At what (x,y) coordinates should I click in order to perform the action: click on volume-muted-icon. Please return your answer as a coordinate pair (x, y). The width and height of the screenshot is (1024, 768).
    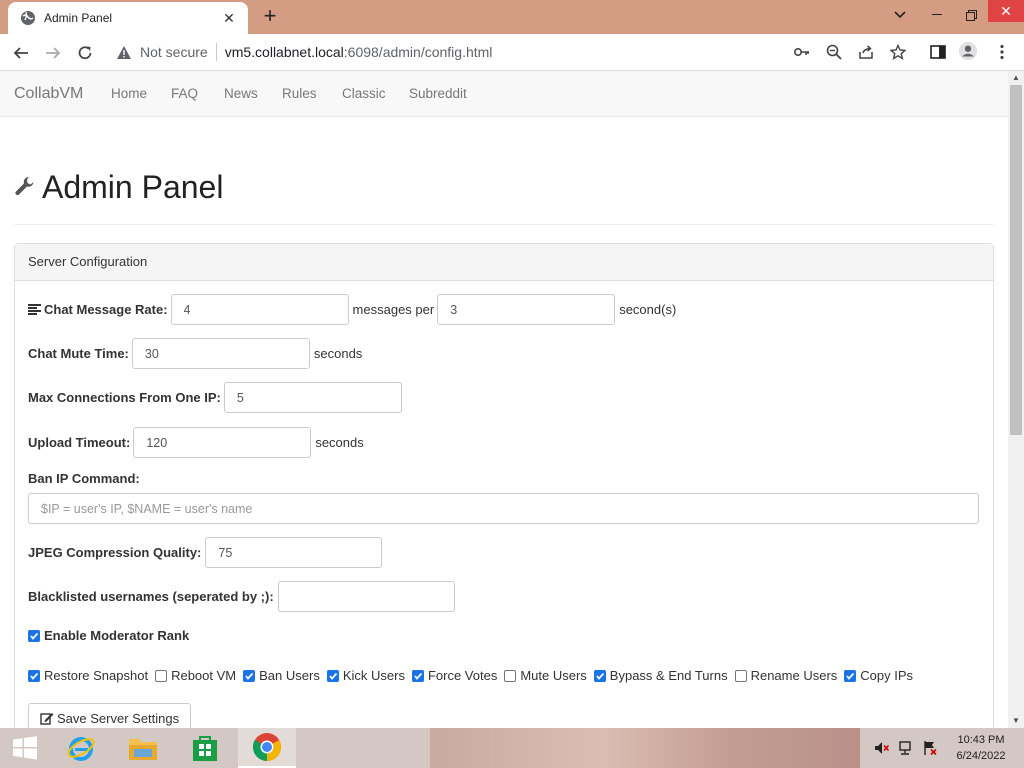
    Looking at the image, I should click on (882, 748).